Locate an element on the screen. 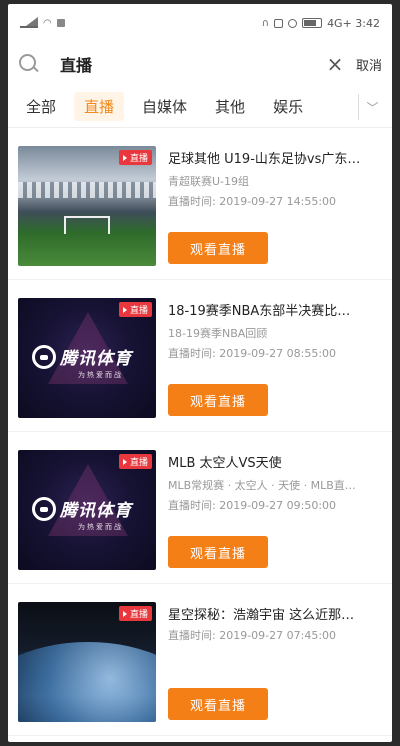 This screenshot has height=746, width=400. search-bar: 直播 × 取消 is located at coordinates (200, 64).